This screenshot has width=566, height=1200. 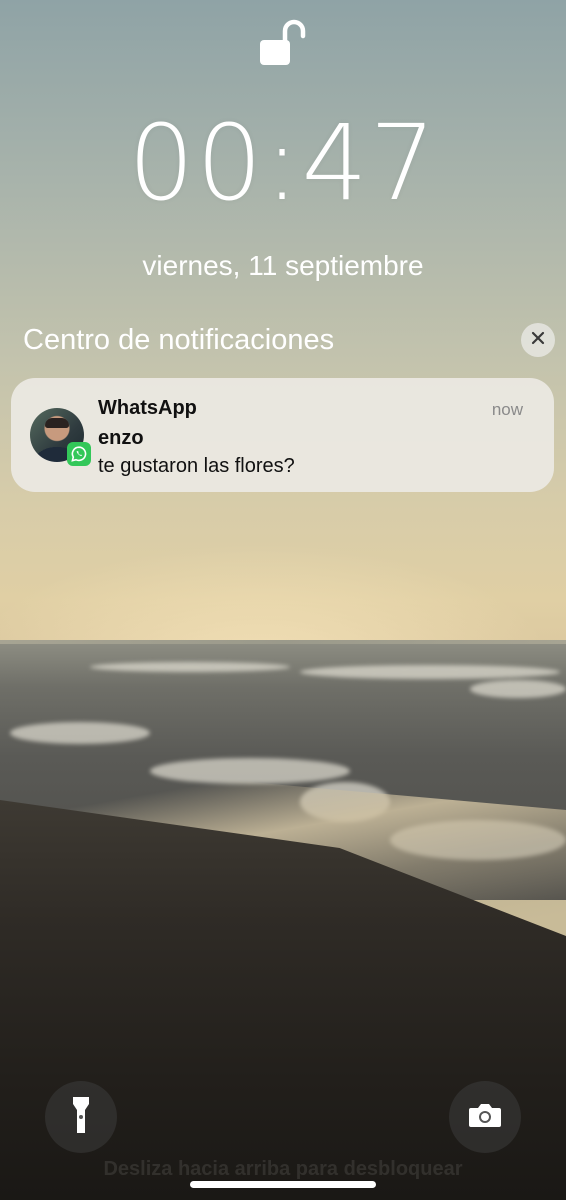 I want to click on lockscreen-date: viernes, 11 septiembre, so click(x=283, y=265).